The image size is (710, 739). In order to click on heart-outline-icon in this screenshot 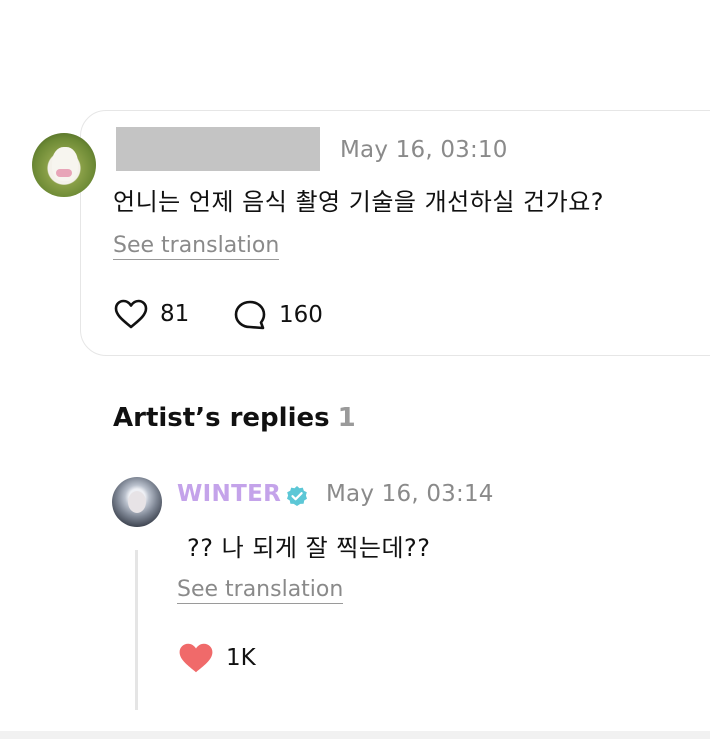, I will do `click(131, 314)`.